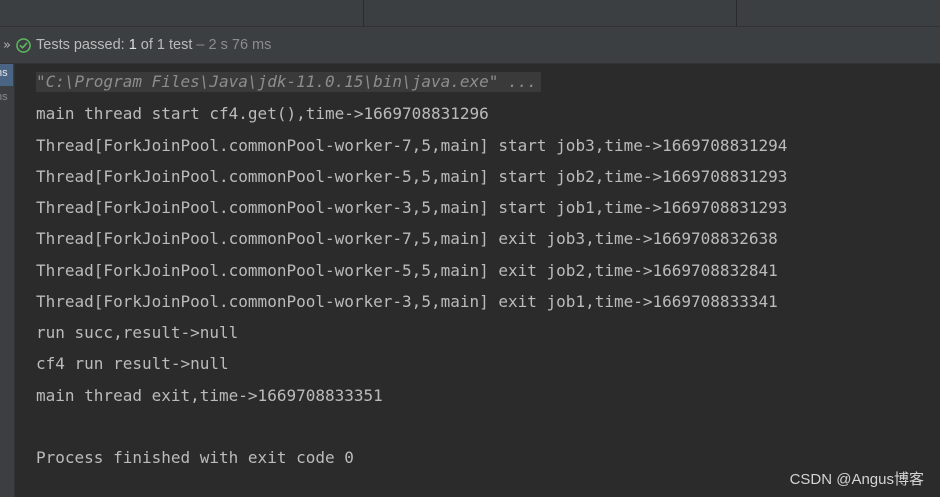 Image resolution: width=940 pixels, height=497 pixels. I want to click on test-result-summary: Tests passed: 1 of 1 test – 2 s 76 ms, so click(153, 45).